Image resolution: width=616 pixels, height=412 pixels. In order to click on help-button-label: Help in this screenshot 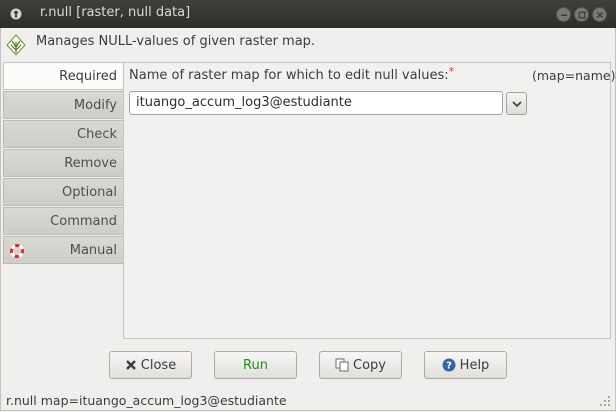, I will do `click(474, 365)`.